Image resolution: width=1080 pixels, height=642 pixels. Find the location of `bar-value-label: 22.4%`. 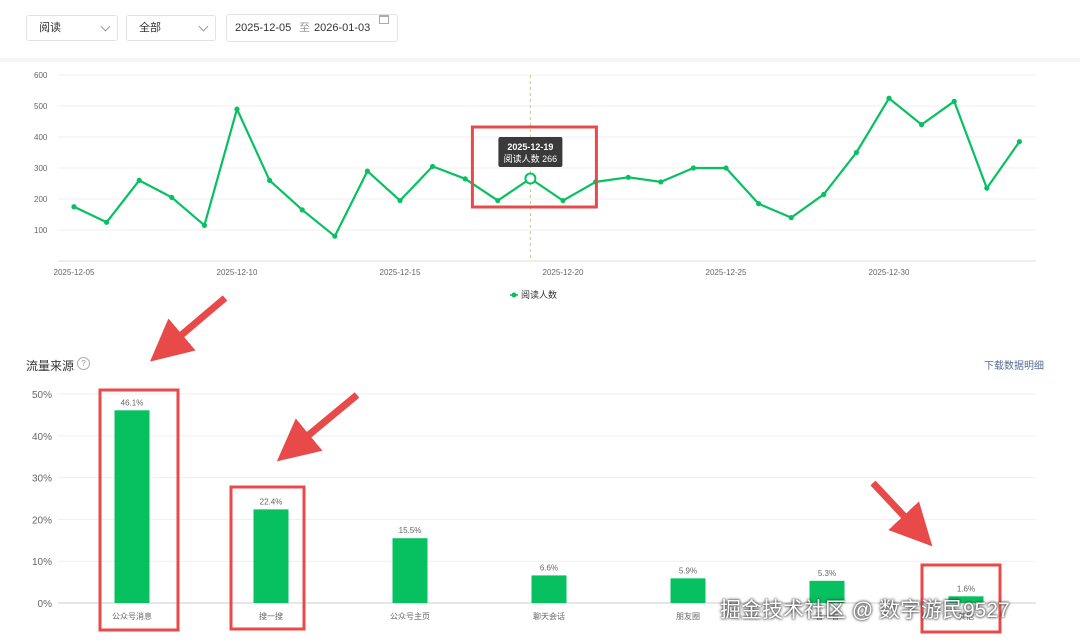

bar-value-label: 22.4% is located at coordinates (271, 501).